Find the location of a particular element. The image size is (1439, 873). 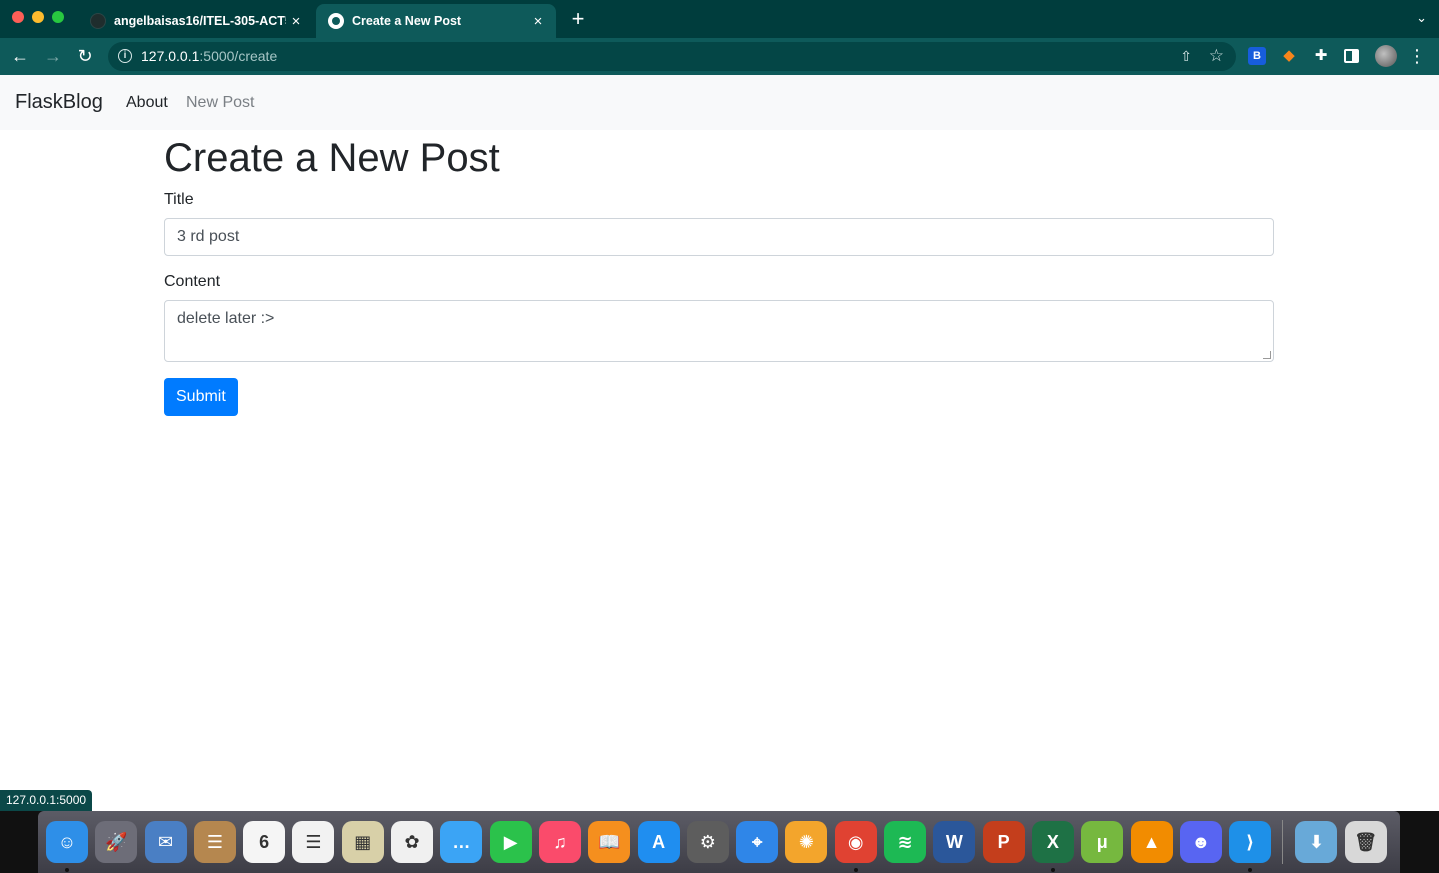

photos-icon: ✿ is located at coordinates (412, 842).